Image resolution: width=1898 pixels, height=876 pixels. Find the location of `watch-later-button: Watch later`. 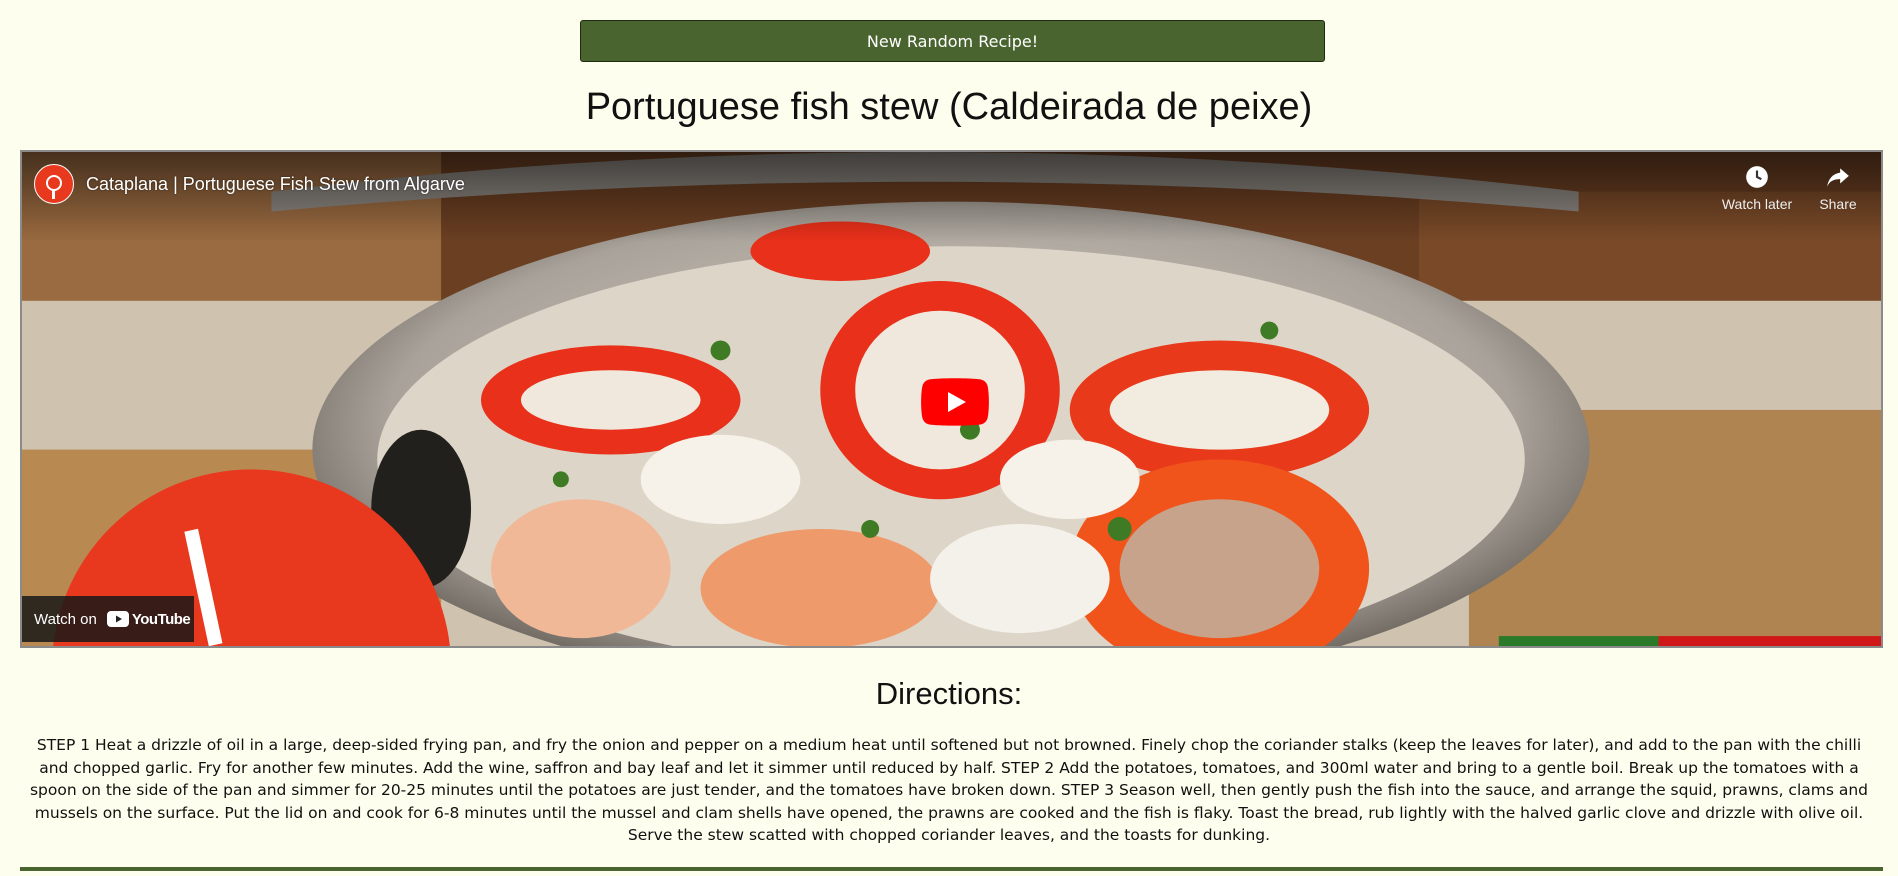

watch-later-button: Watch later is located at coordinates (1757, 188).